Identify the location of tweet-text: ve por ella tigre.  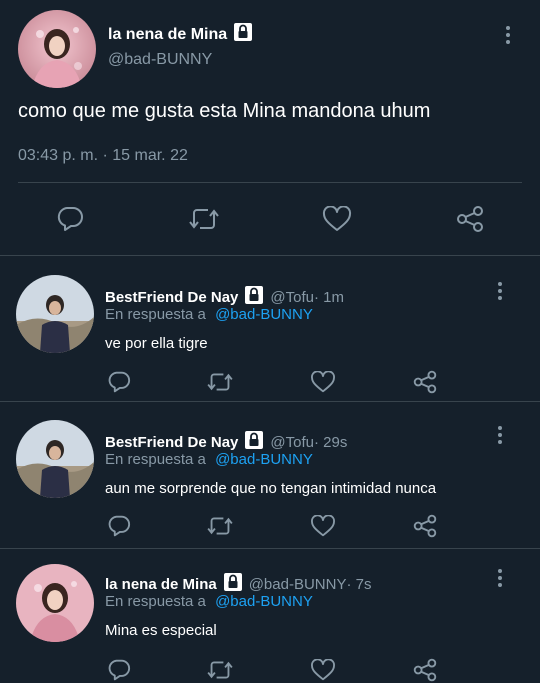
(156, 343).